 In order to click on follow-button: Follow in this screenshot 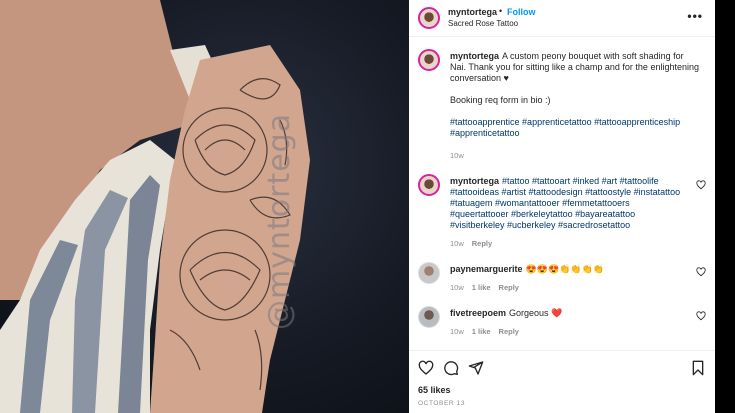, I will do `click(521, 12)`.